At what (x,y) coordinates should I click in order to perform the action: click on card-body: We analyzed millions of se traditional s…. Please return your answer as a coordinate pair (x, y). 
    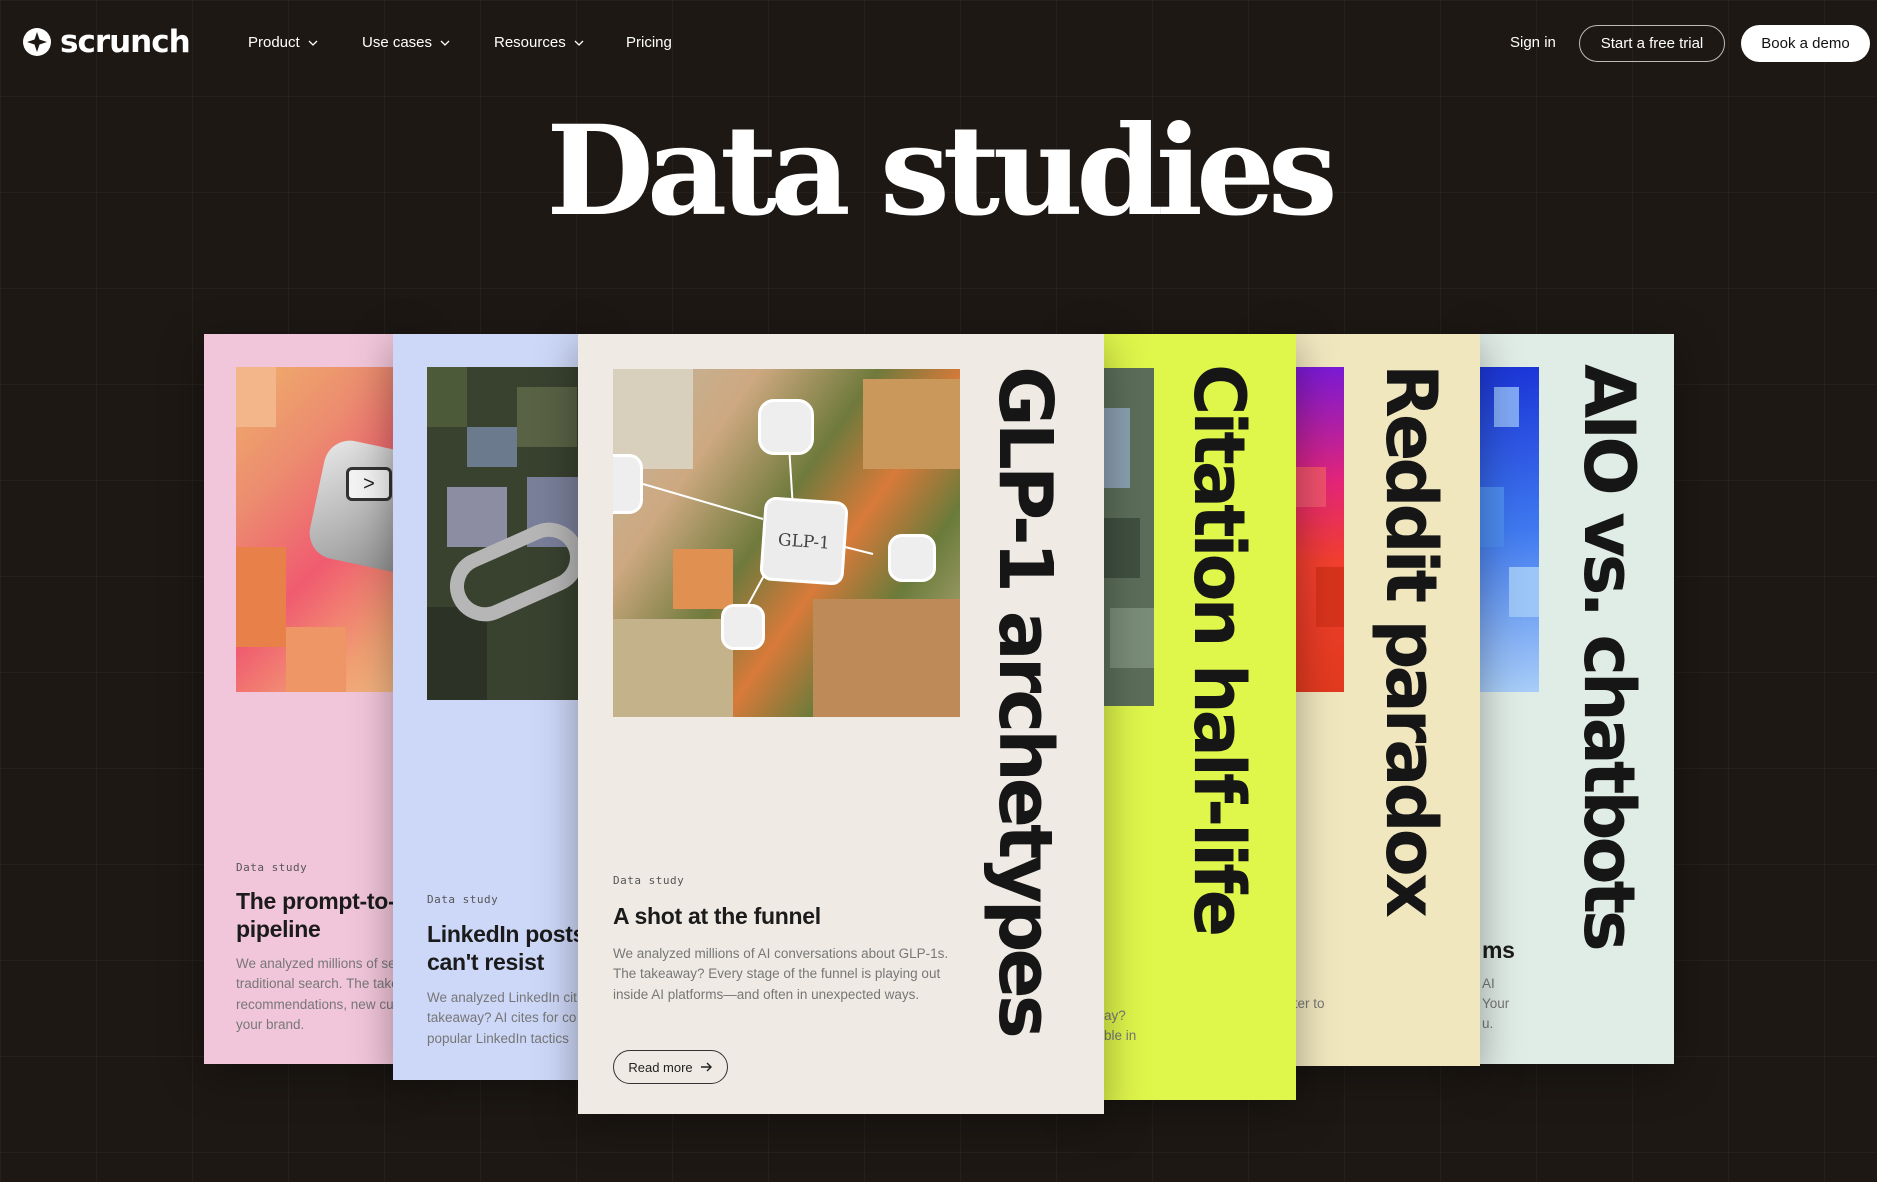
    Looking at the image, I should click on (317, 994).